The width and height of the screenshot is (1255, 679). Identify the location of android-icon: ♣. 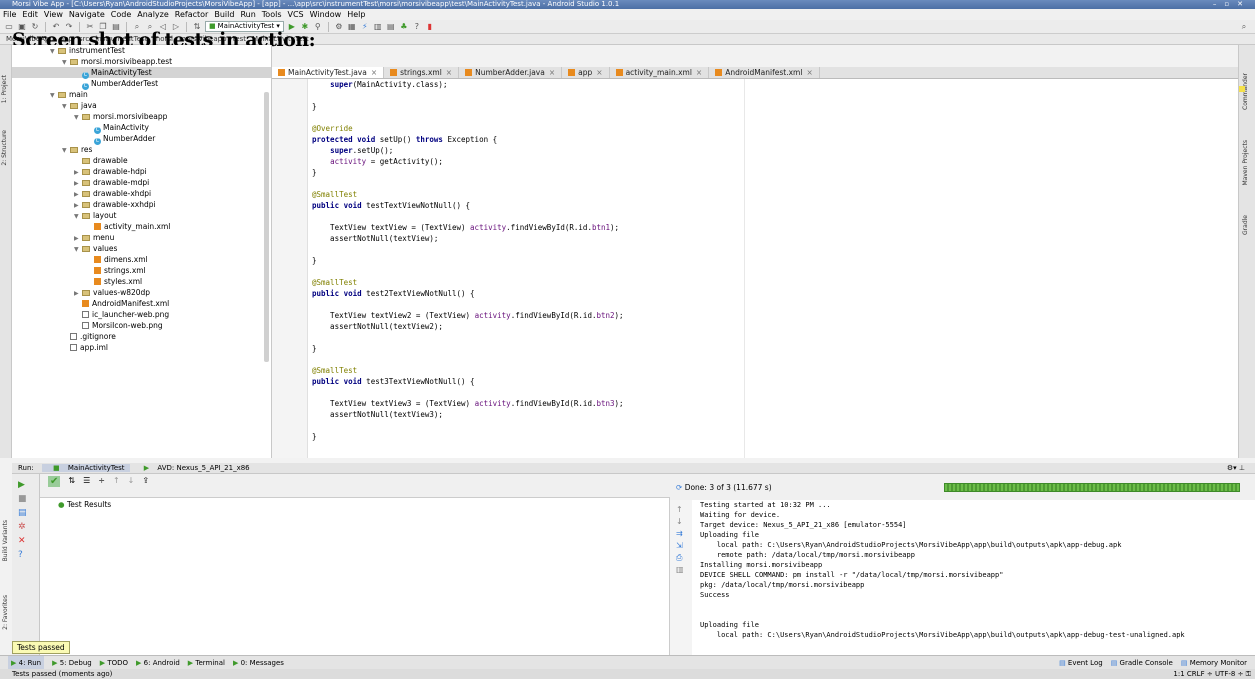
(404, 27).